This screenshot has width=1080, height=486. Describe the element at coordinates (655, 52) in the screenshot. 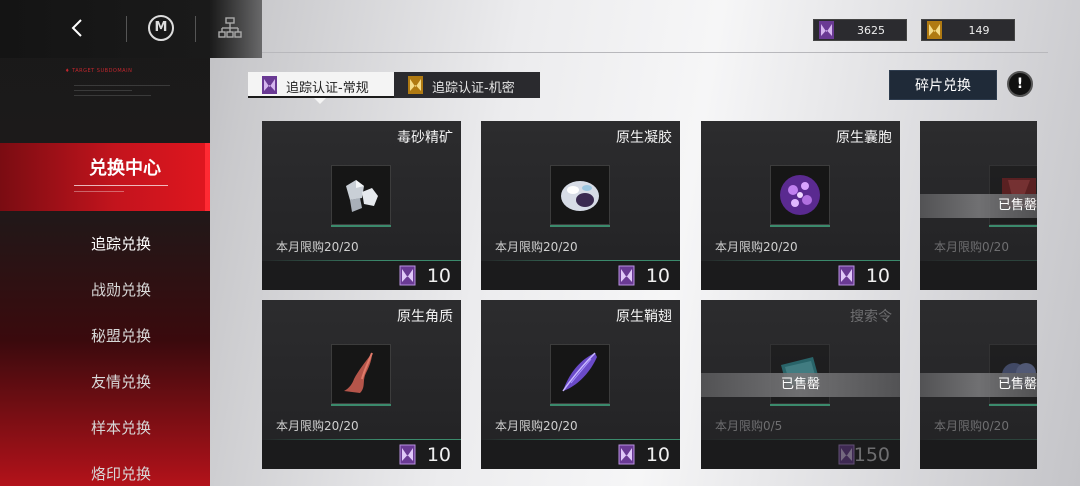

I see `header-line` at that location.